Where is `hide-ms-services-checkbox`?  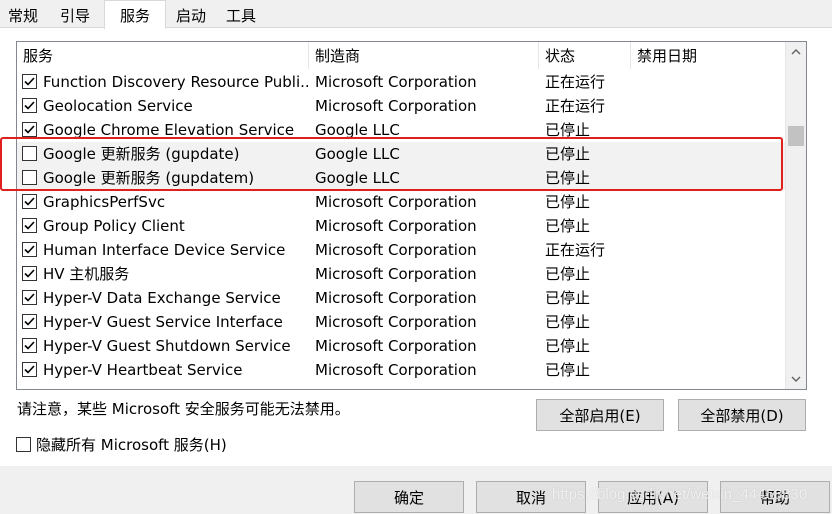
hide-ms-services-checkbox is located at coordinates (23, 444).